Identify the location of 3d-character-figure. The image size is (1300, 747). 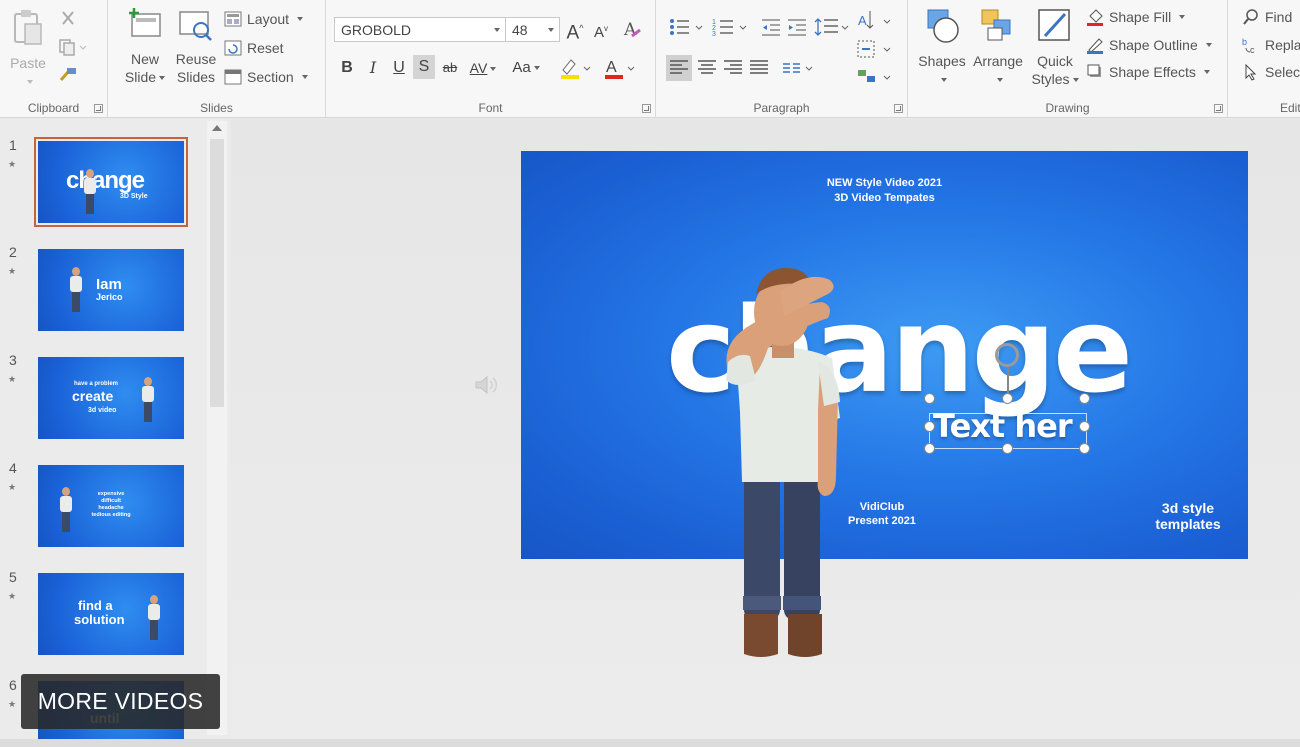
(787, 464).